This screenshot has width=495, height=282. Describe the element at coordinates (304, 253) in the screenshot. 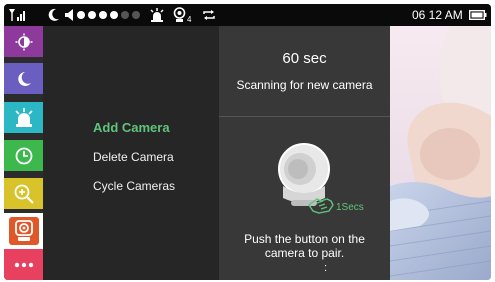

I see `pair-instruction-line2: camera to pair.` at that location.